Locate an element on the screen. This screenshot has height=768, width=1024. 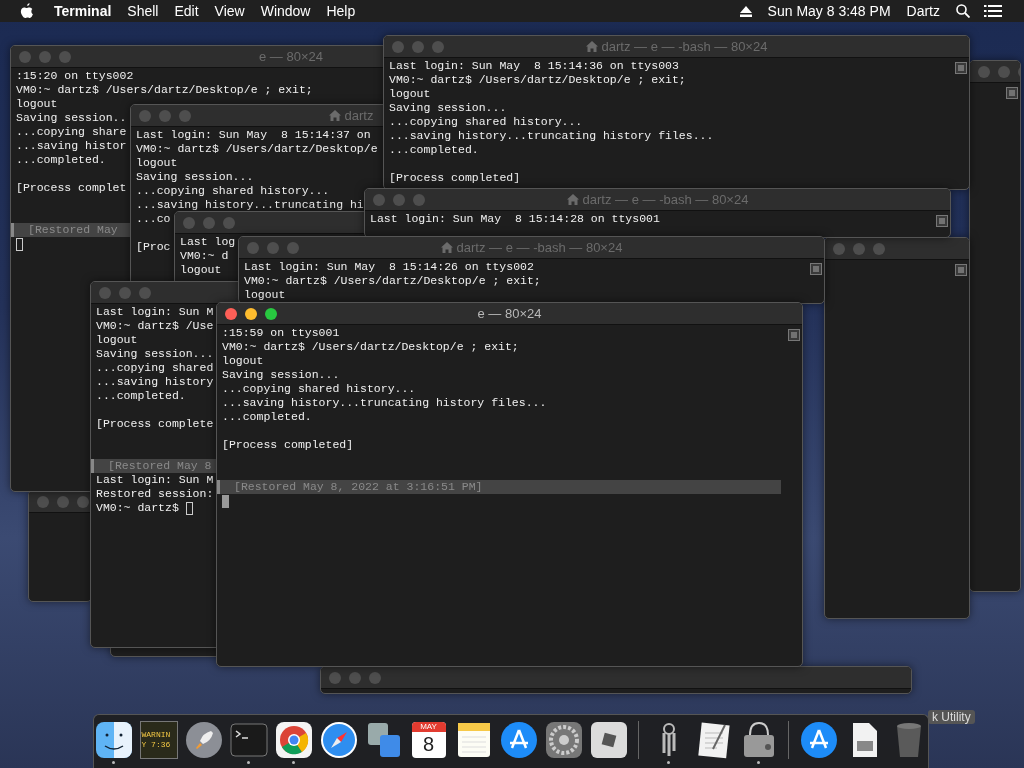
terminal-window: dartz — e — -bash — 80×24 Last login: Sun May 8 15:14:26 on ttys002 VM0:~ dartz$ /Users/dartz/Desktop/e ; exit; logout is located at coordinates (531, 270).